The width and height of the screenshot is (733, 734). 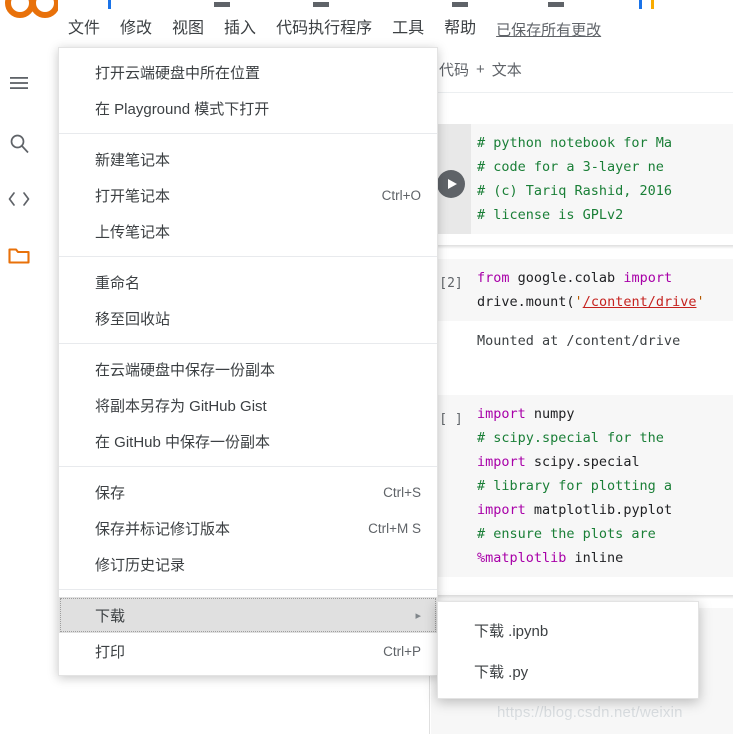 I want to click on menu-item-print: 打印 Ctrl+P, so click(x=248, y=651).